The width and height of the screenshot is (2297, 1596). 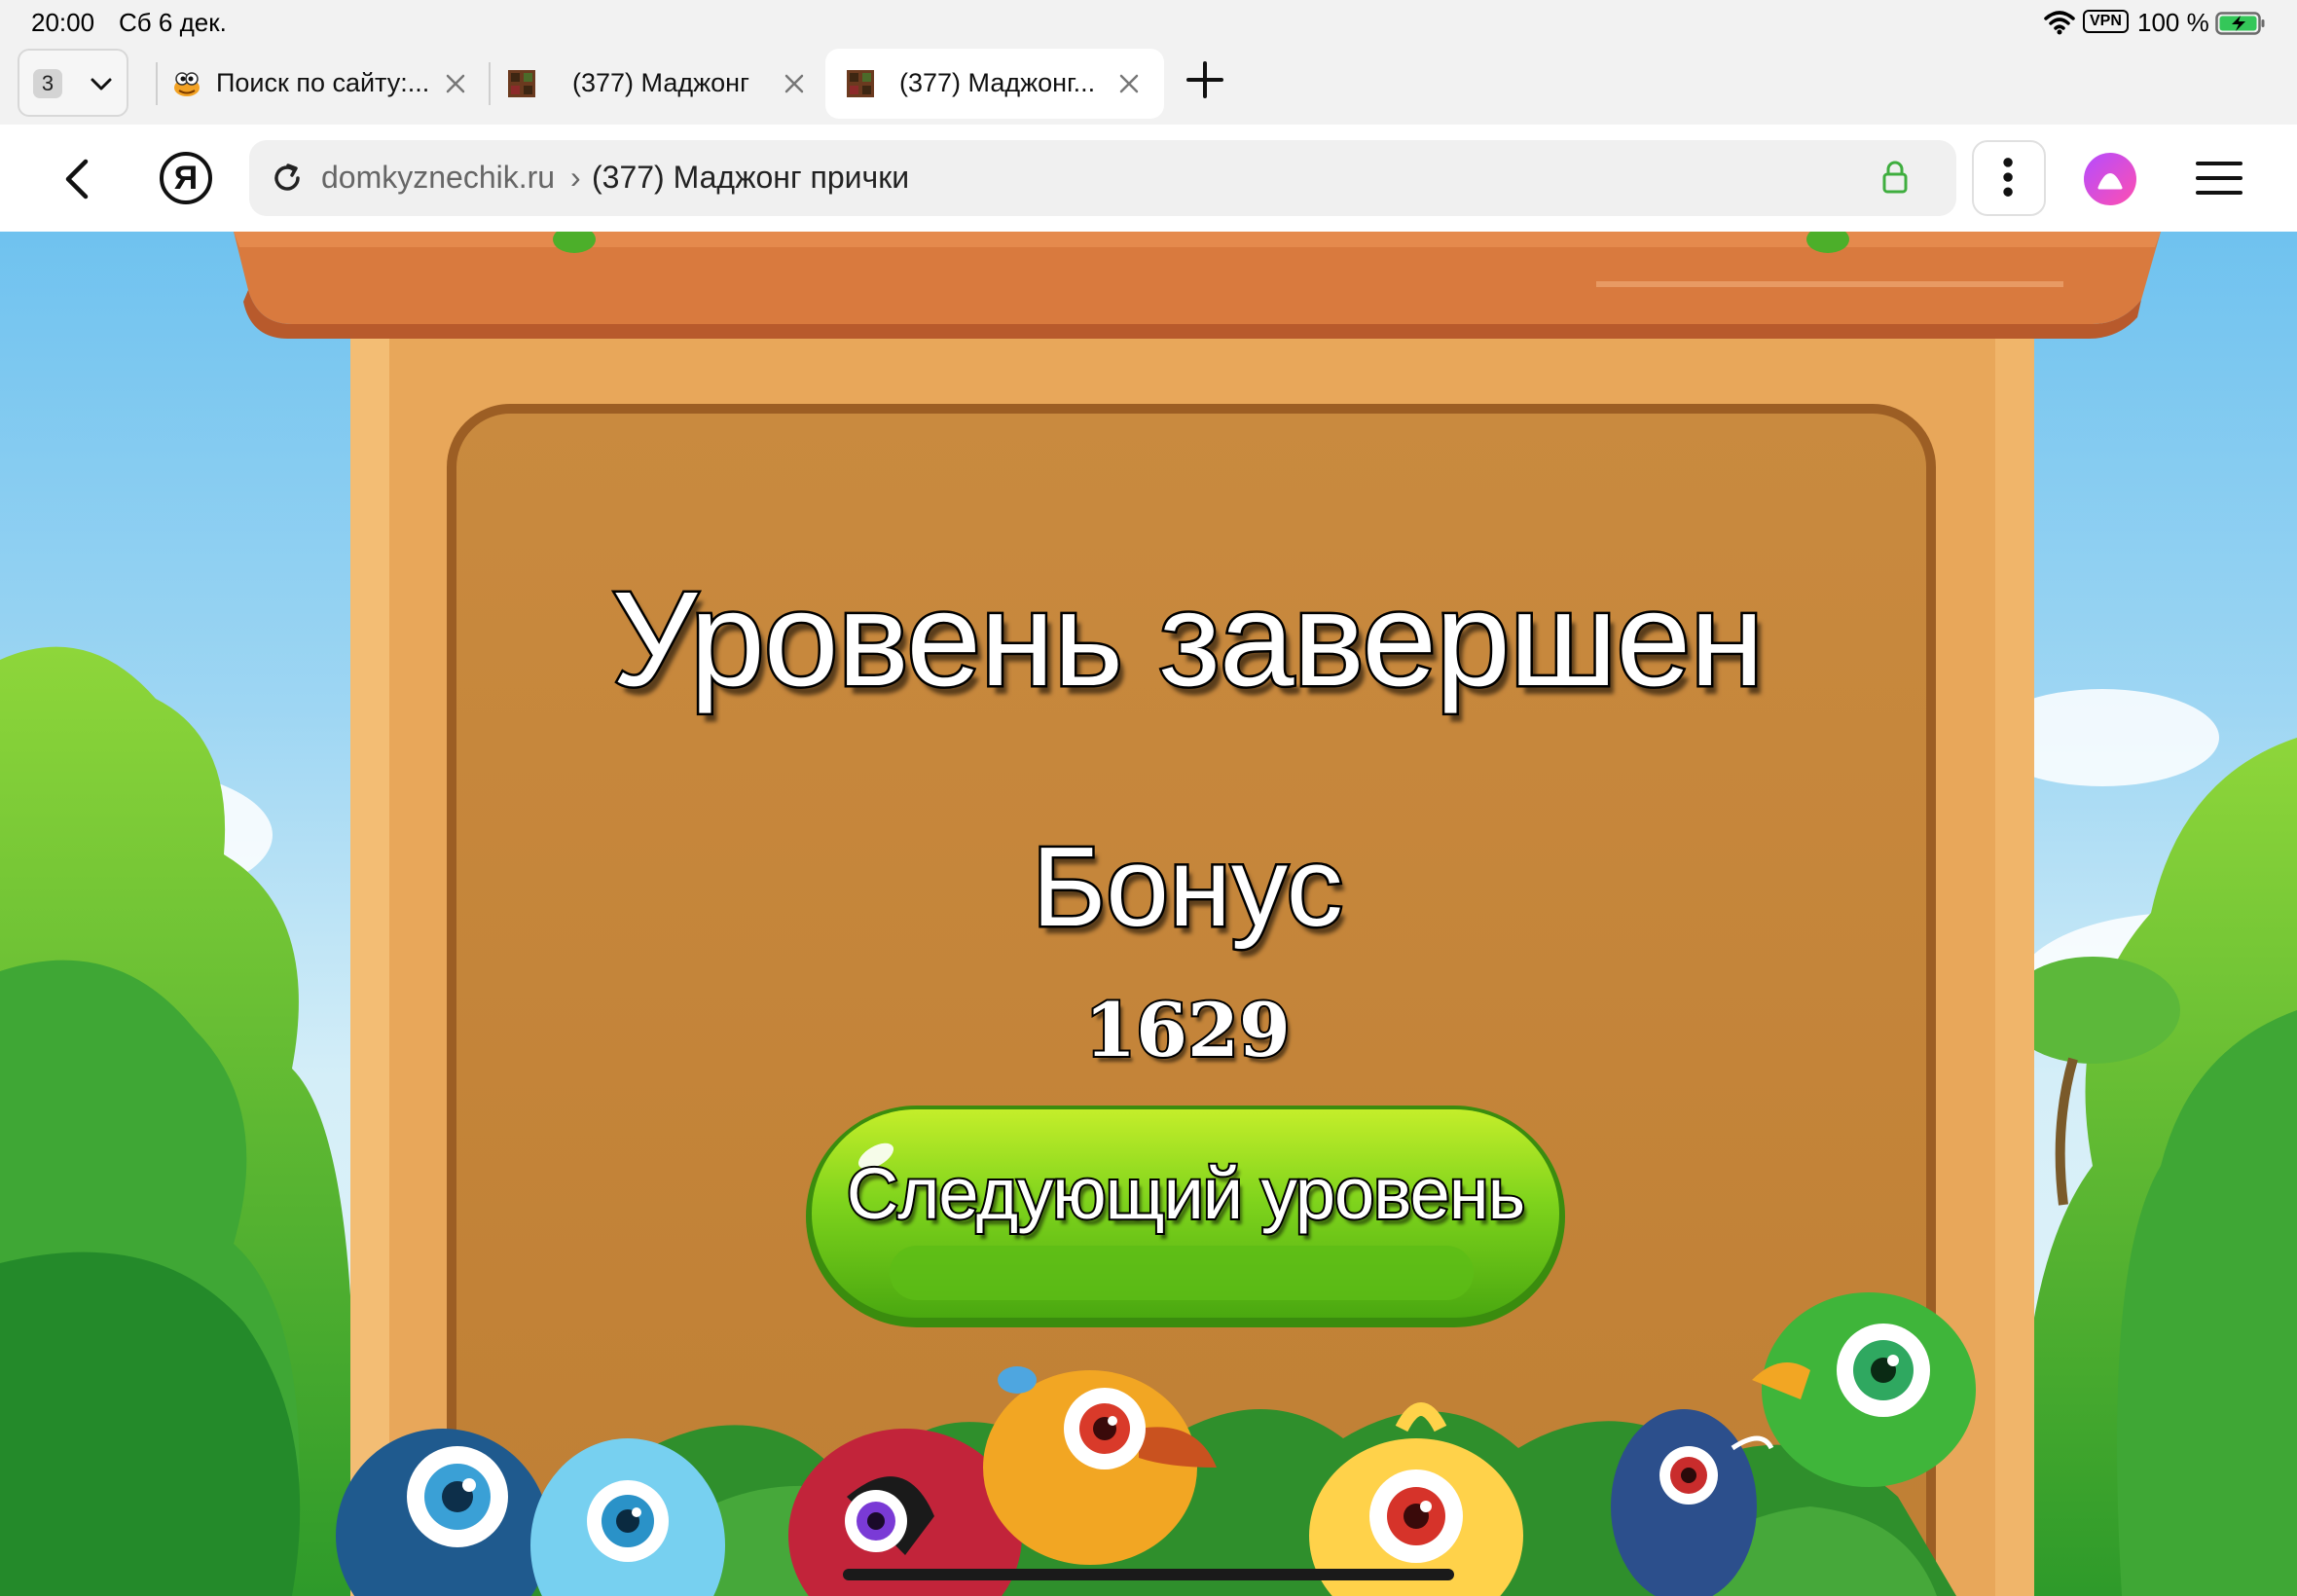 I want to click on battery-charging-icon, so click(x=2240, y=23).